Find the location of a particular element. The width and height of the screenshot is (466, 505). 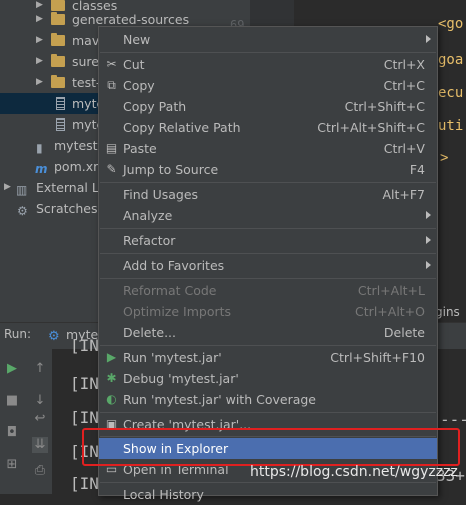

watermark: https://blog.csdn.net/wgyzzzz is located at coordinates (354, 472).